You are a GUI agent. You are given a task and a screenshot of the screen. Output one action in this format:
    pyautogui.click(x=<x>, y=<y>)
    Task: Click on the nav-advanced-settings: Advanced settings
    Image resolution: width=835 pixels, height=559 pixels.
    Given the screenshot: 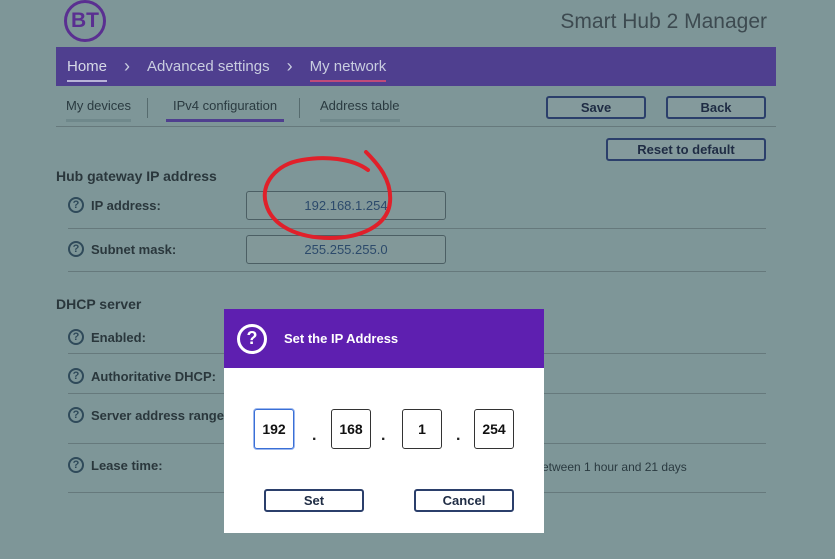 What is the action you would take?
    pyautogui.click(x=208, y=67)
    